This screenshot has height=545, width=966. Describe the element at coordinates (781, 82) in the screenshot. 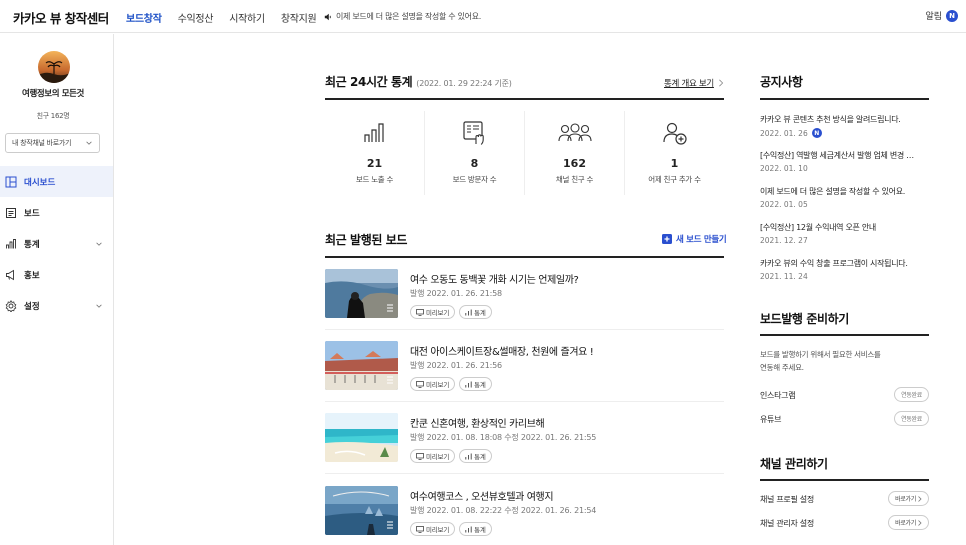

I see `notices-title: 공지사항` at that location.